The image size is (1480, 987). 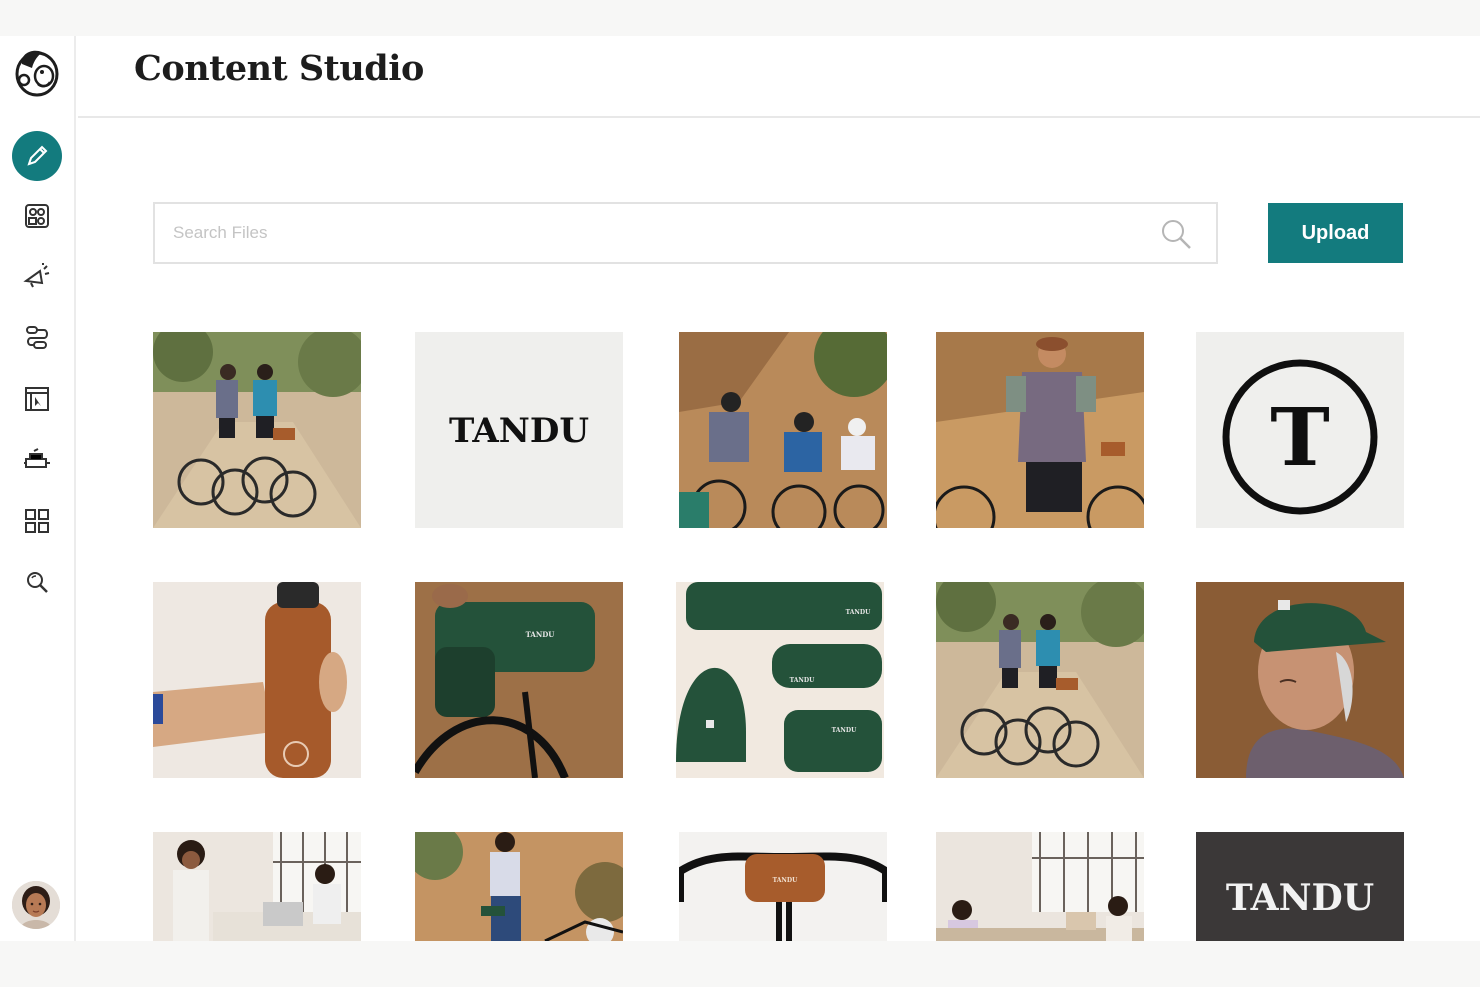 I want to click on nav-audience, so click(x=37, y=216).